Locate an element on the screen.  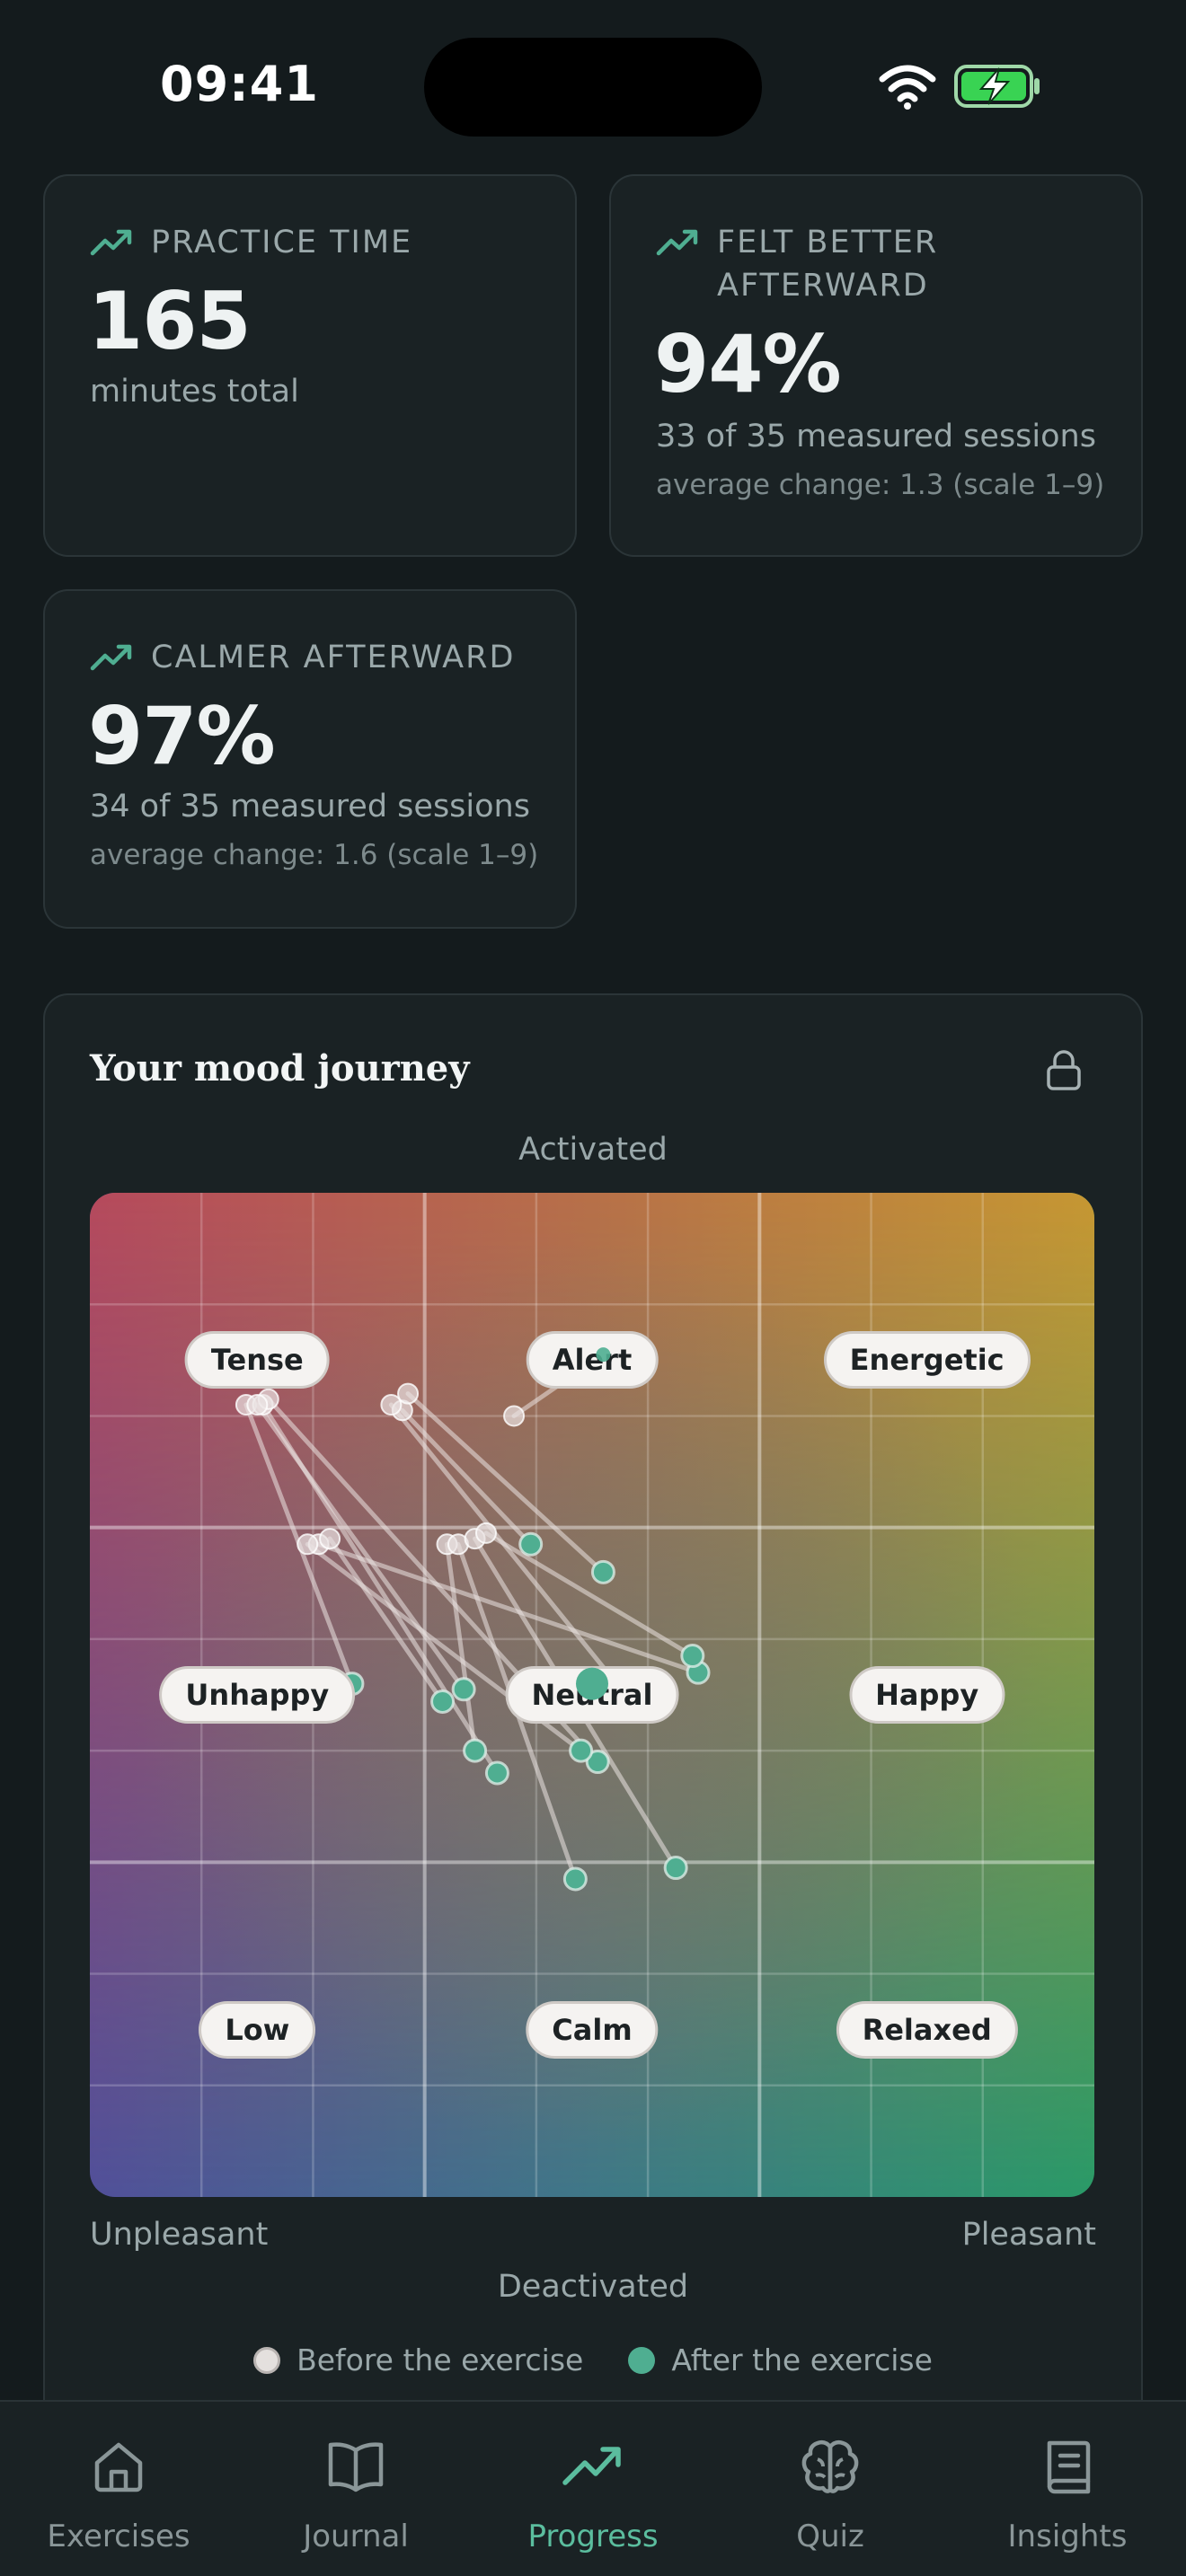
wifi-icon is located at coordinates (907, 87).